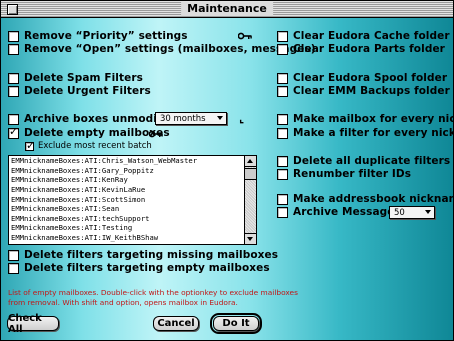  Describe the element at coordinates (127, 228) in the screenshot. I see `list-item: EMMnicknameBoxes:ATI:Testing` at that location.